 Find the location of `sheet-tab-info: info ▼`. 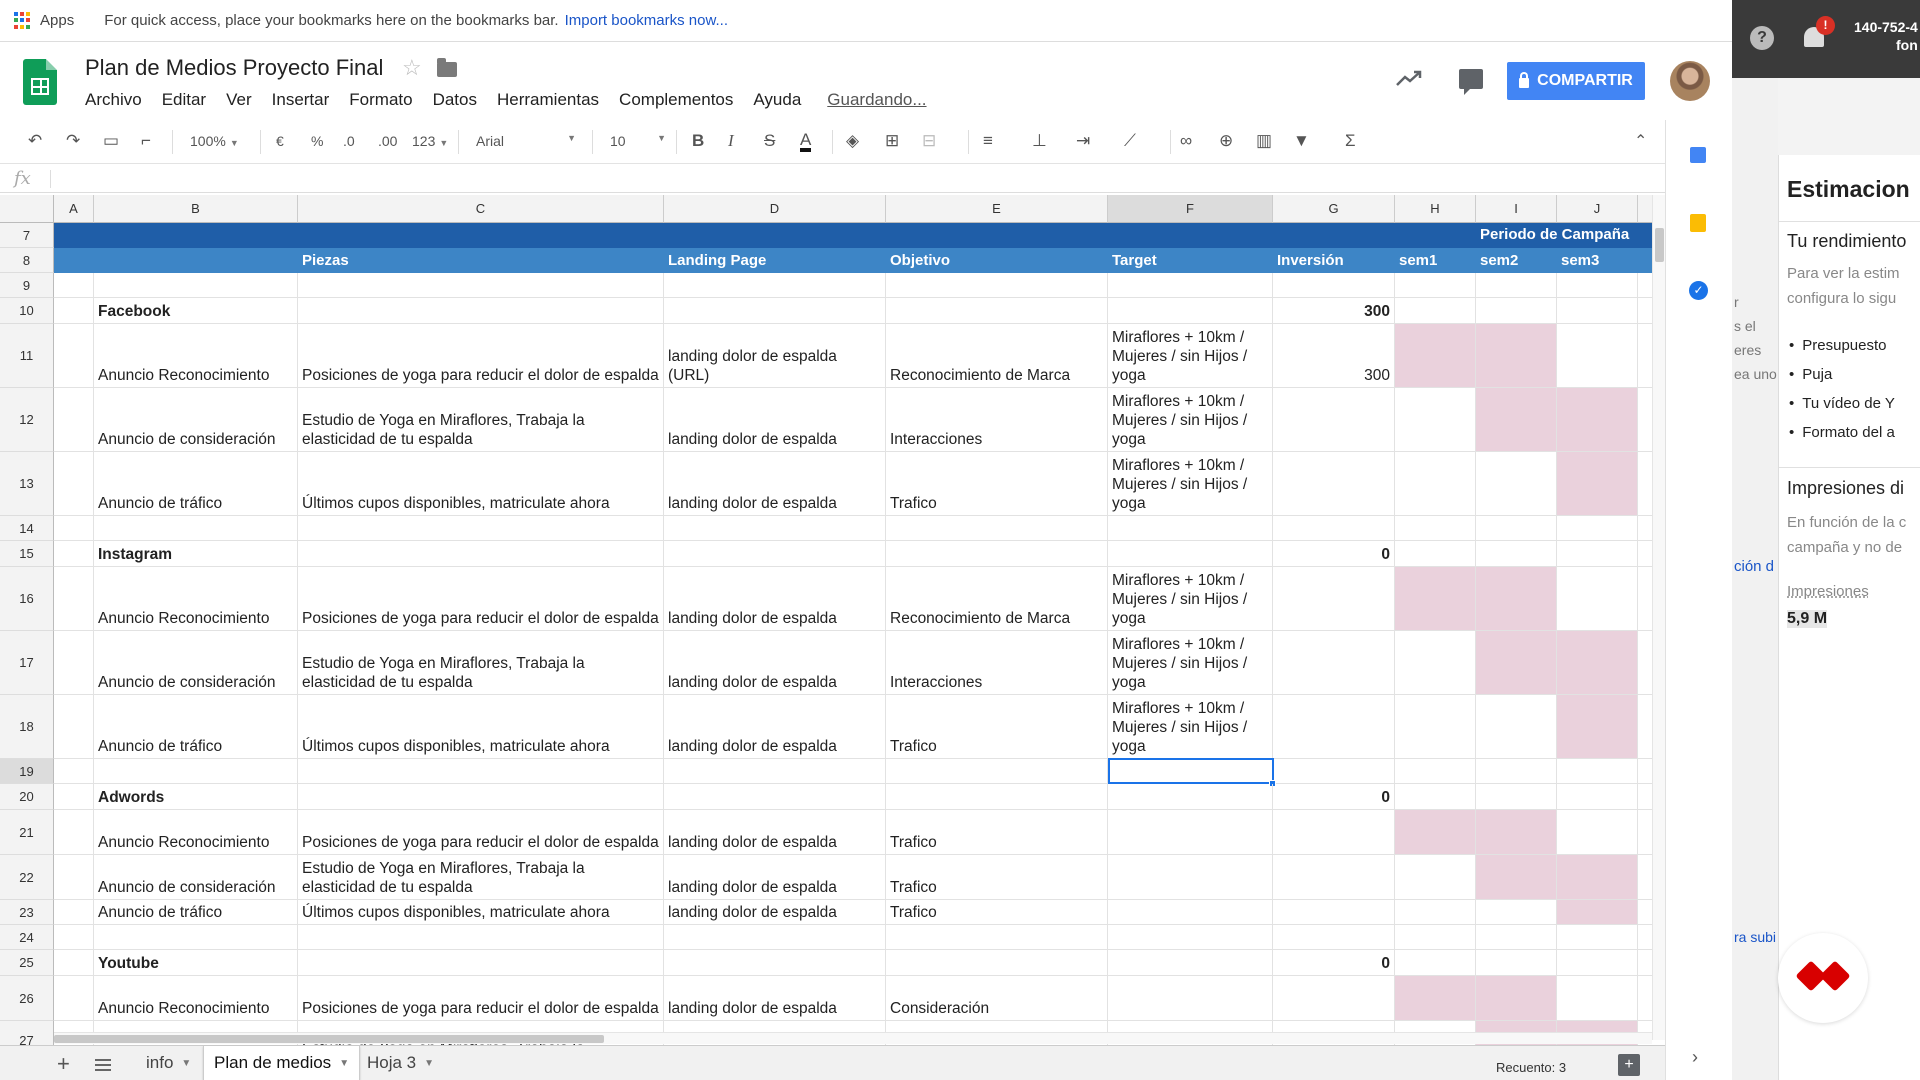

sheet-tab-info: info ▼ is located at coordinates (168, 1063).